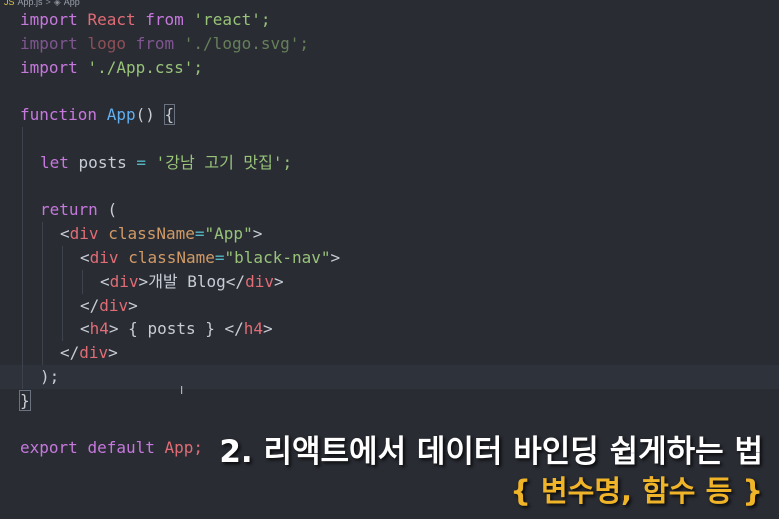 The width and height of the screenshot is (779, 519). Describe the element at coordinates (389, 162) in the screenshot. I see `code-line-7: let posts = '강남 고기 맛집';` at that location.